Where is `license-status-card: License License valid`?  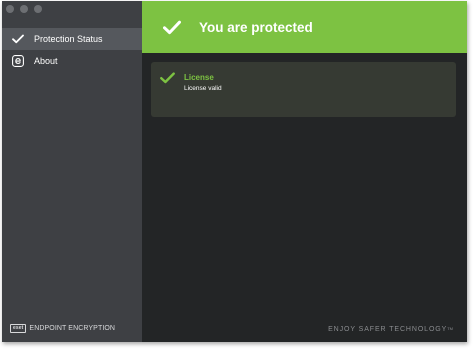
license-status-card: License License valid is located at coordinates (303, 89).